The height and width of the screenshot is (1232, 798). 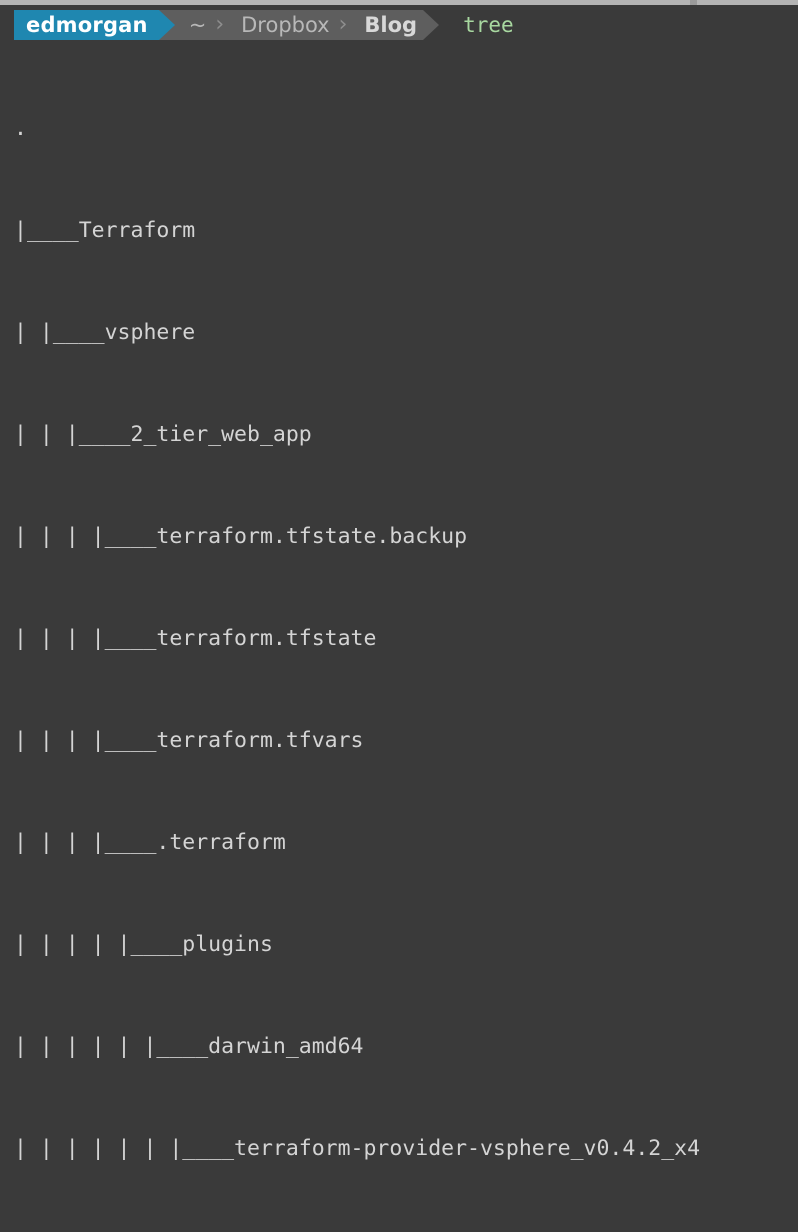 I want to click on window-chrome, so click(x=399, y=5).